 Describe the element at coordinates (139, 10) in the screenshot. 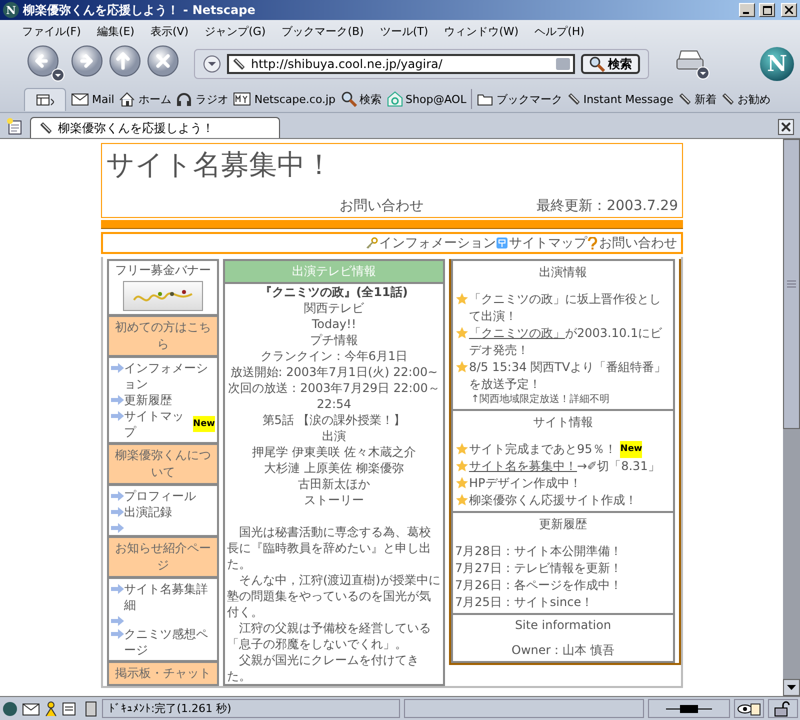

I see `window-title: 柳楽優弥くんを応援しよう！ - Netscape` at that location.